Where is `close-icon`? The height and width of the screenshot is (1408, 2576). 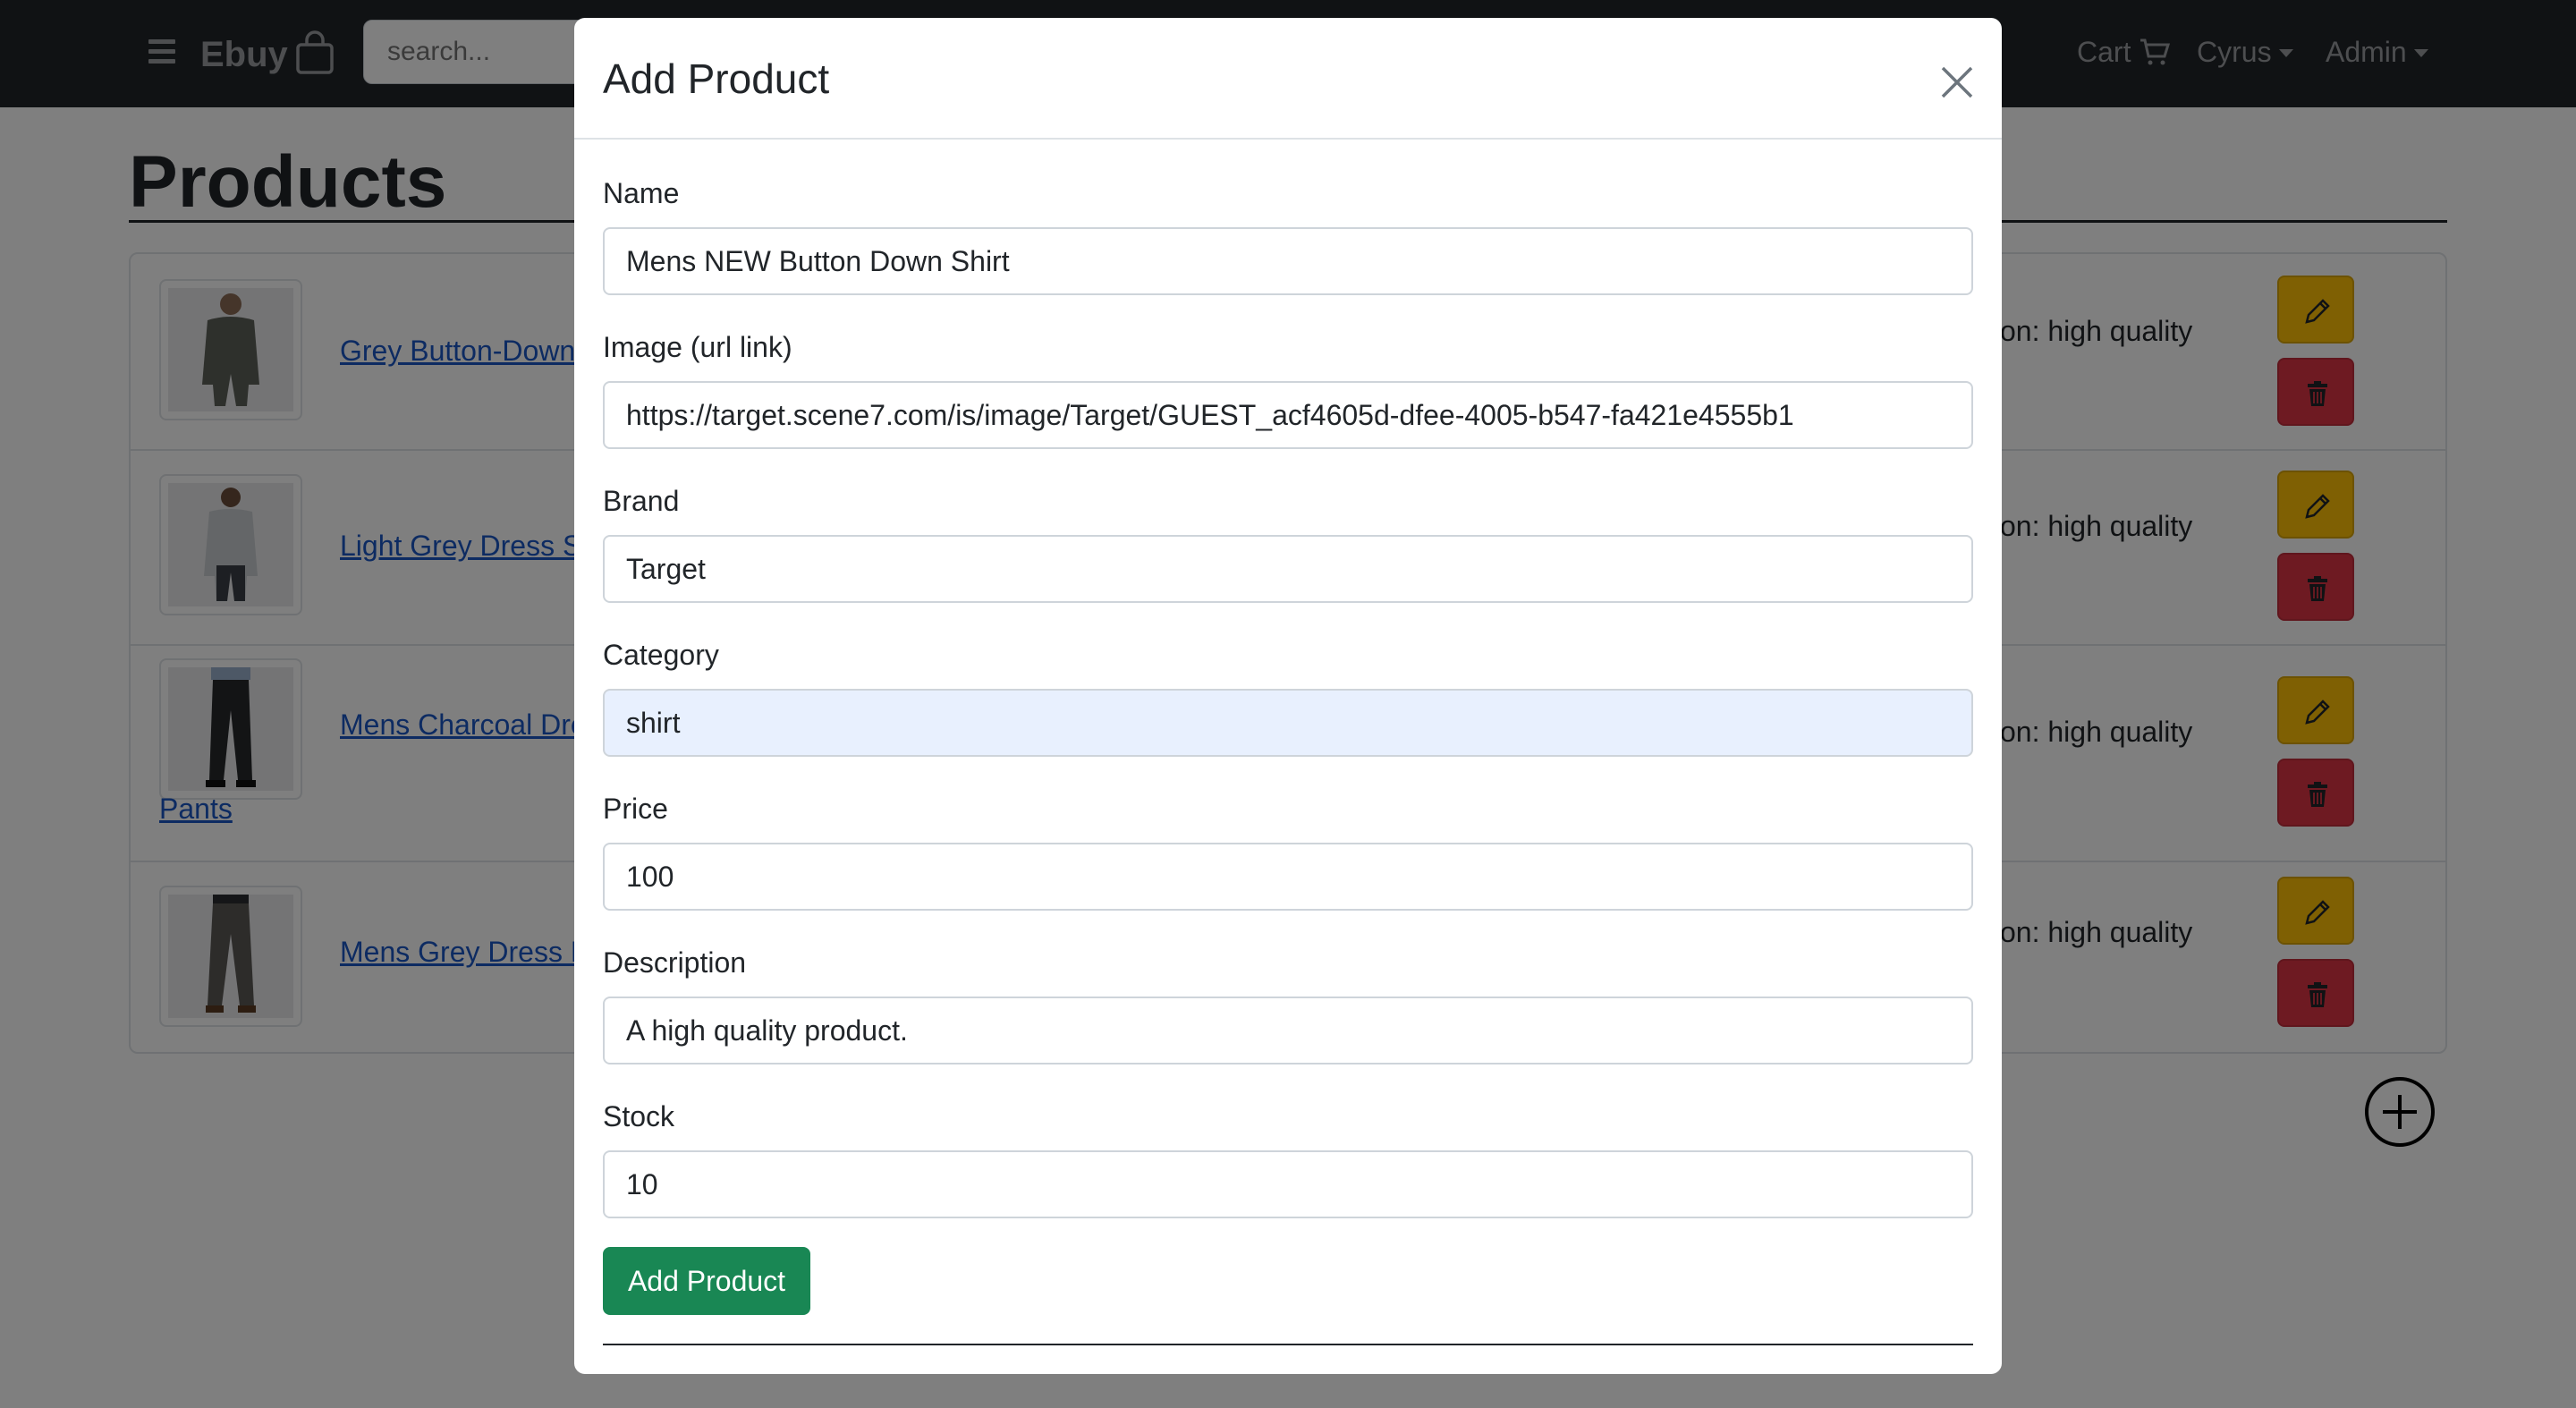
close-icon is located at coordinates (1957, 82).